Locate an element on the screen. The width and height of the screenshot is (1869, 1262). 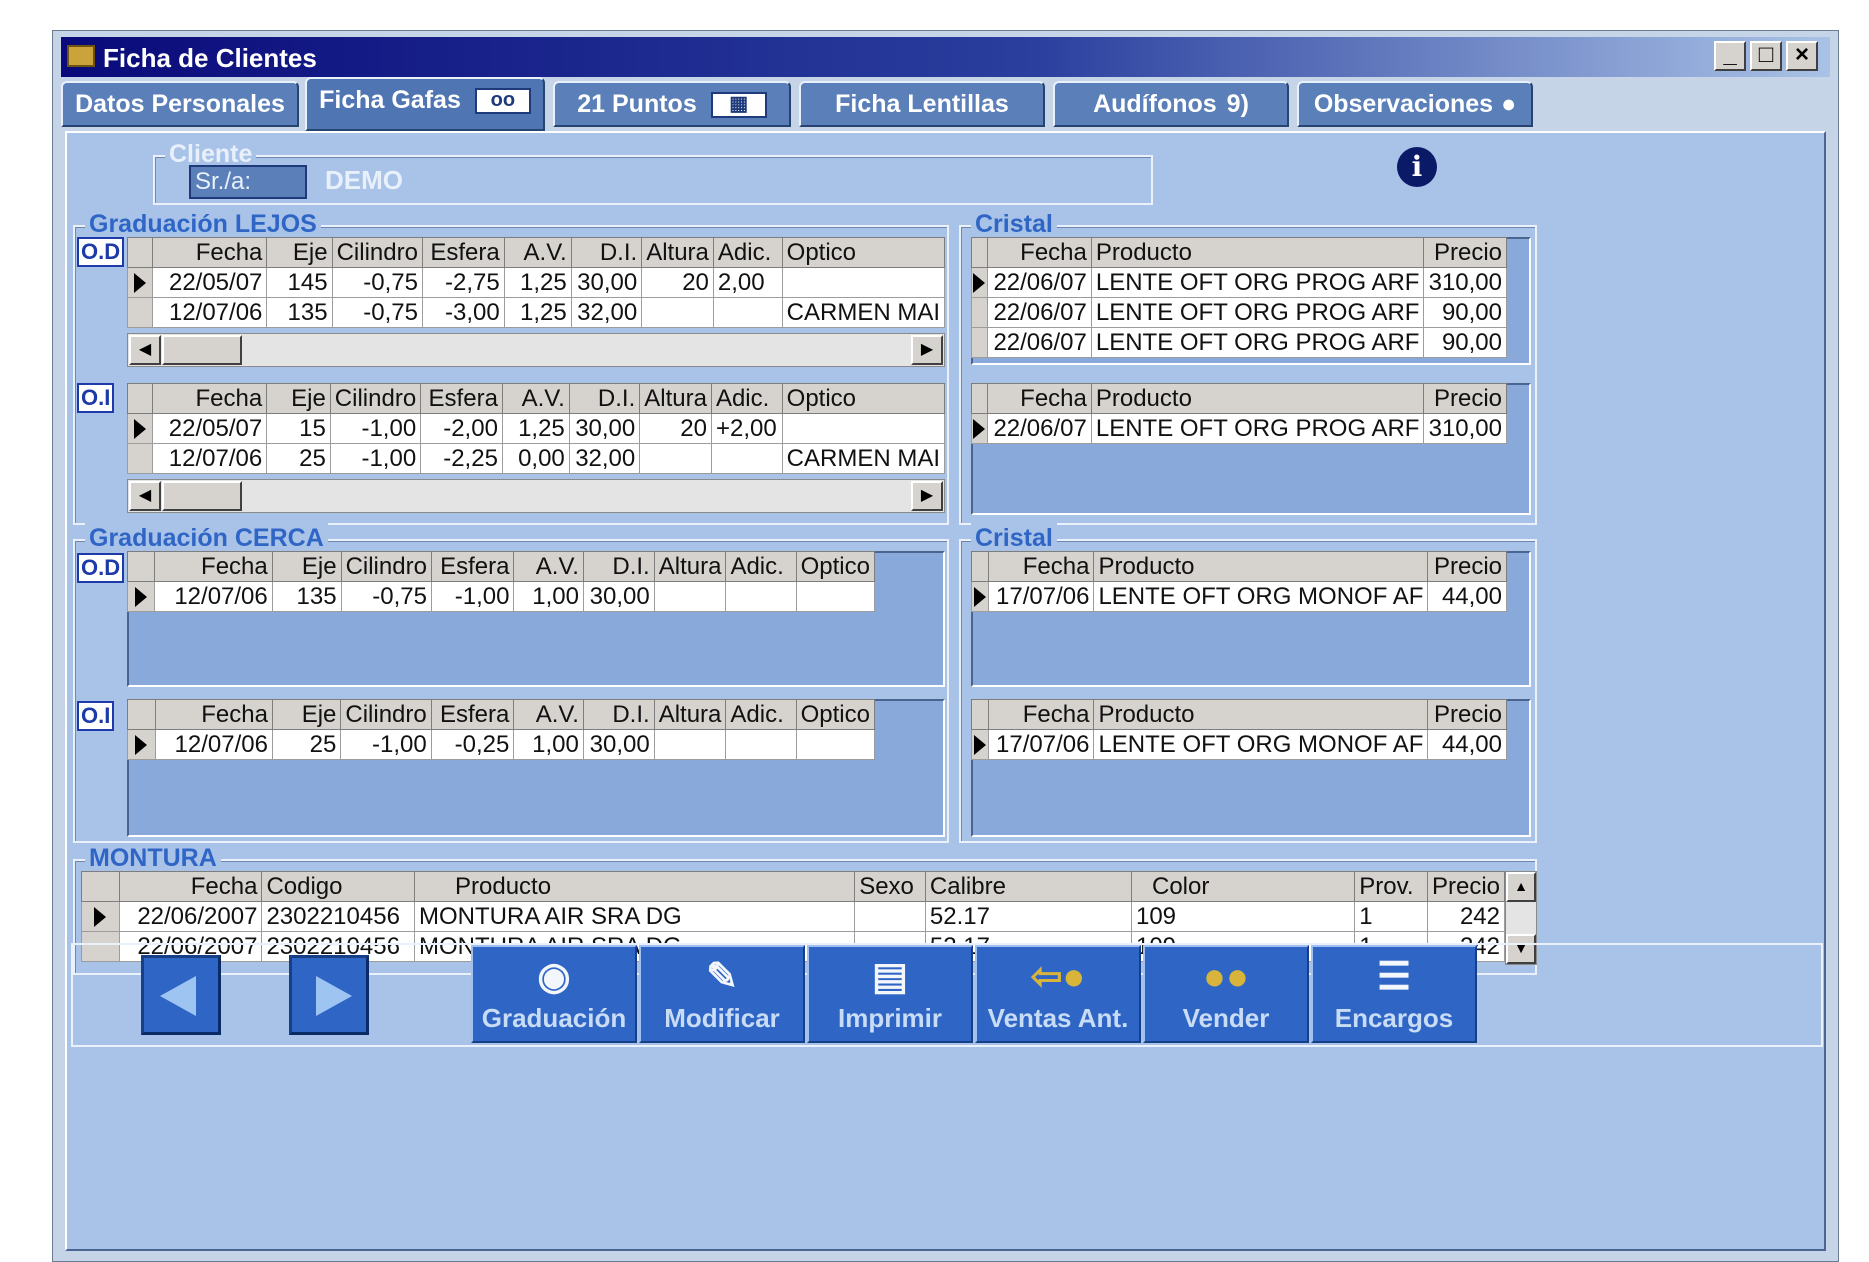
modificar-button: ✎ Modificar is located at coordinates (722, 994).